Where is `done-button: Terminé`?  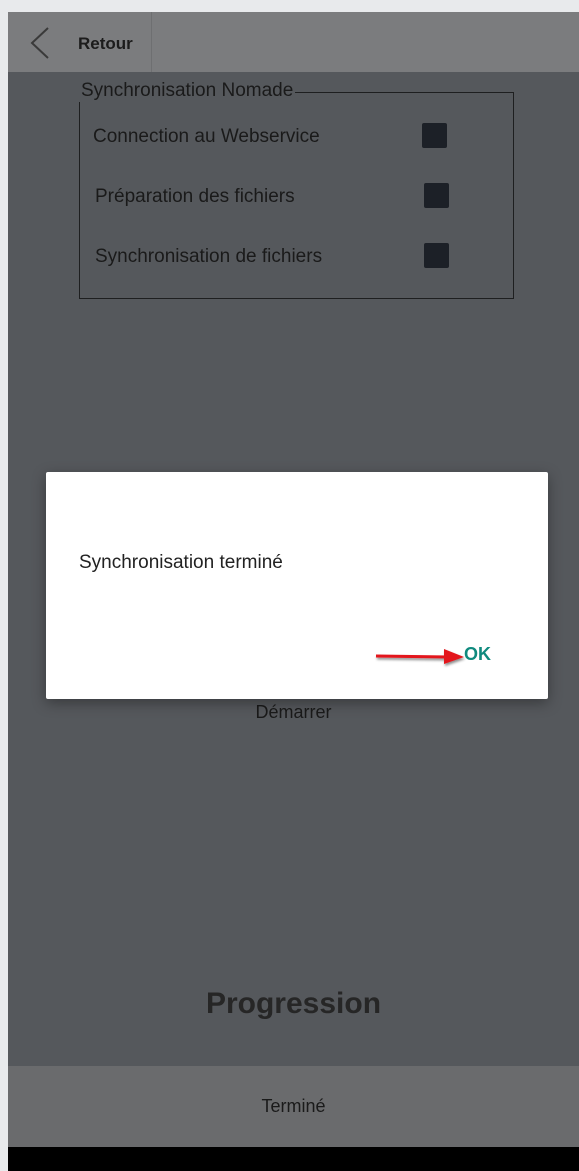 done-button: Terminé is located at coordinates (293, 1106).